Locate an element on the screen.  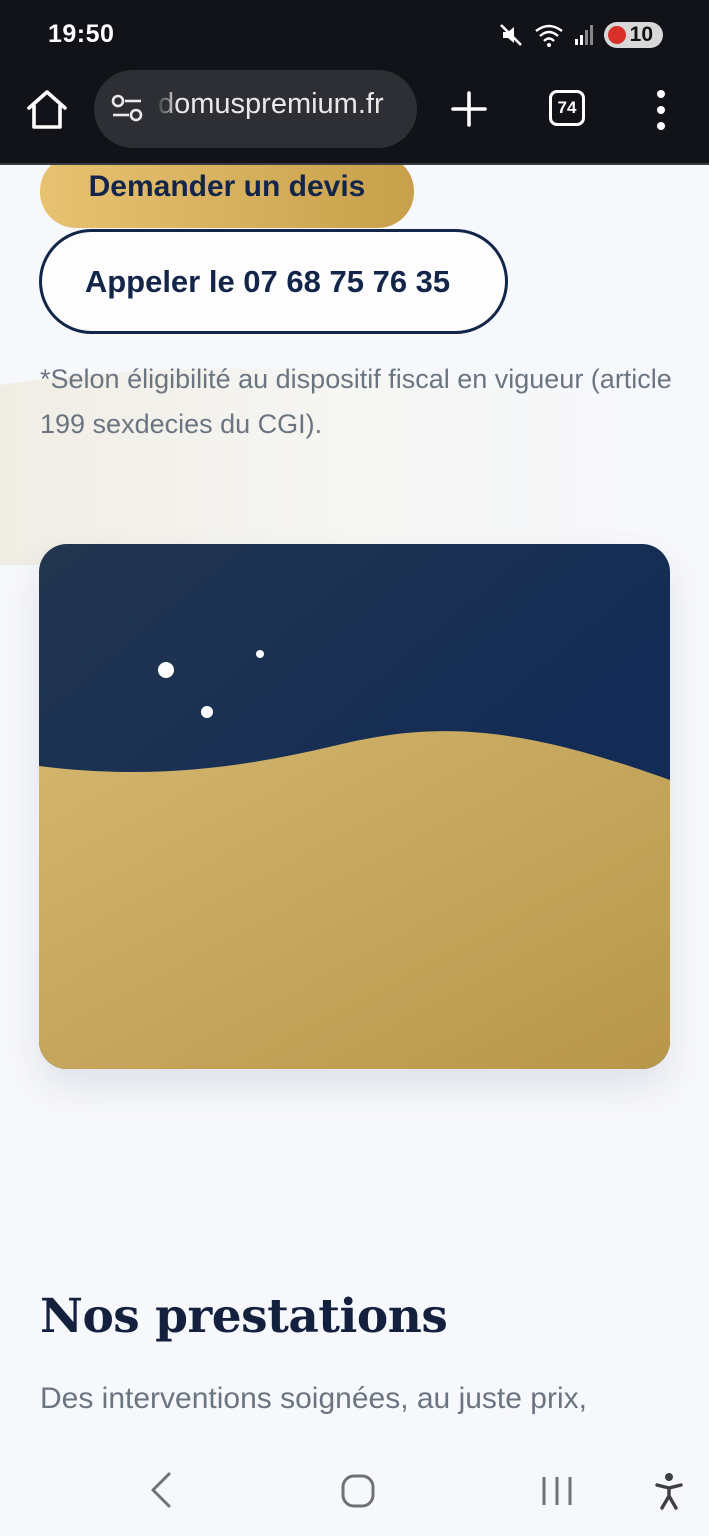
home-button-icon is located at coordinates (358, 1491).